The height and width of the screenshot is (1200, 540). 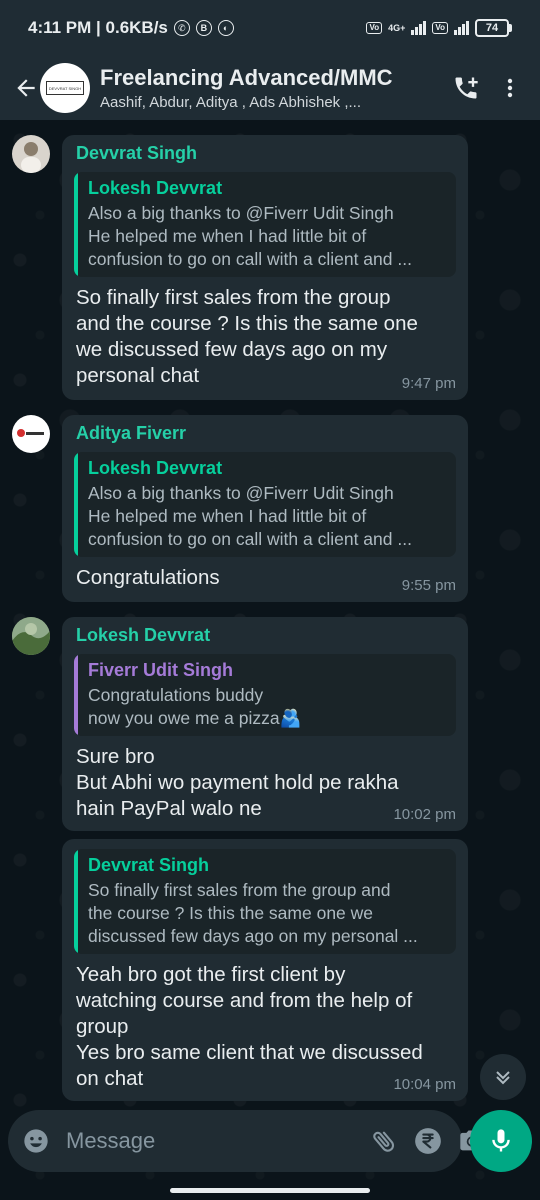 What do you see at coordinates (137, 153) in the screenshot?
I see `message-sender: Devvrat Singh` at bounding box center [137, 153].